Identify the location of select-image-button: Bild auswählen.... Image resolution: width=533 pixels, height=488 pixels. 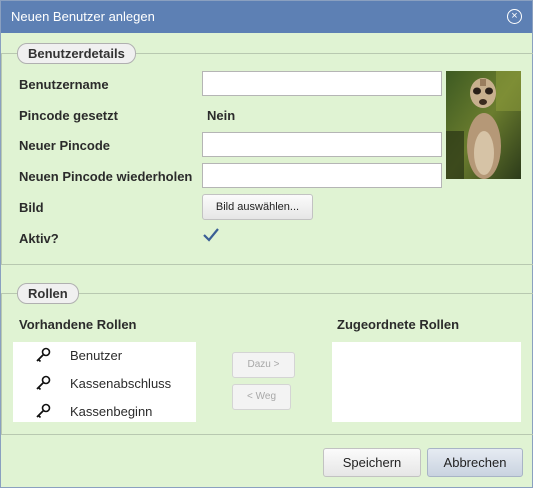
(257, 207).